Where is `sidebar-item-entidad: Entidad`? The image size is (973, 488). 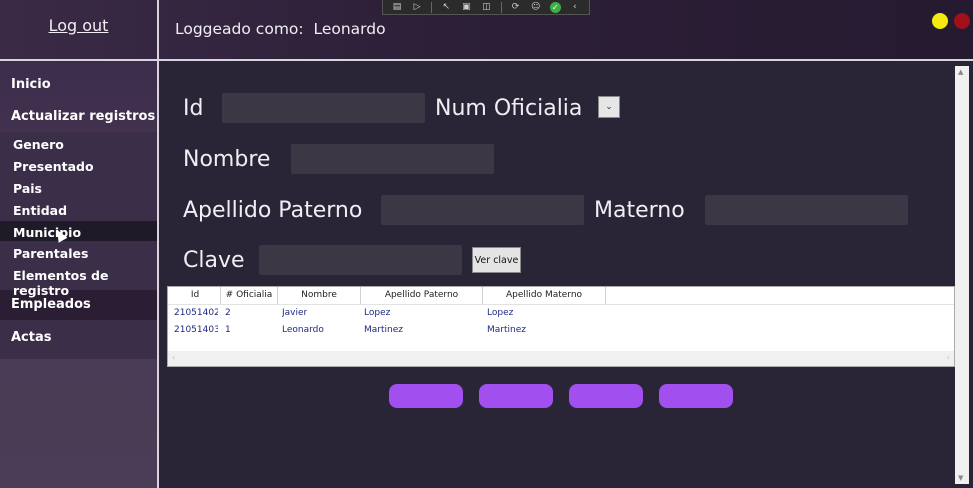 sidebar-item-entidad: Entidad is located at coordinates (40, 210).